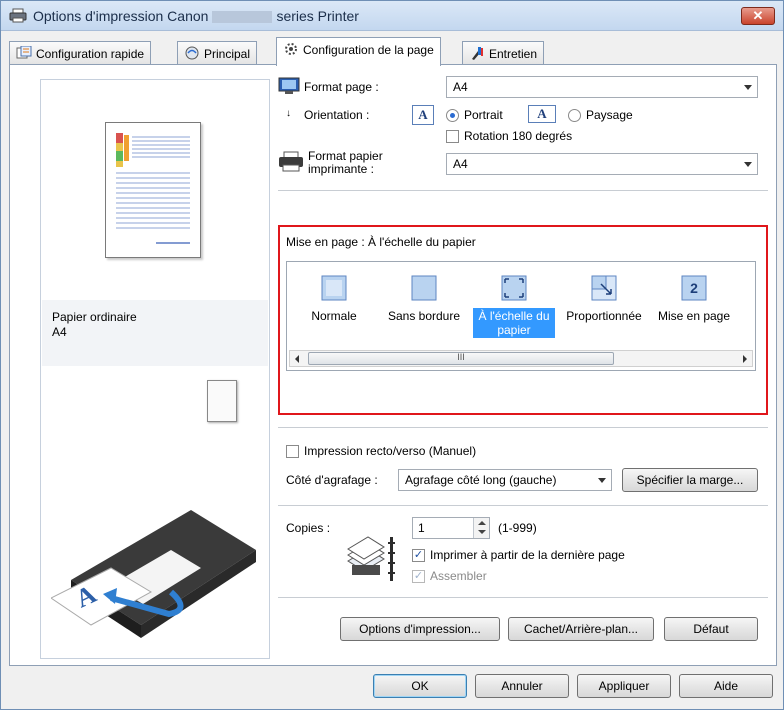 This screenshot has width=784, height=710. What do you see at coordinates (308, 528) in the screenshot?
I see `copies-label: Copies :` at bounding box center [308, 528].